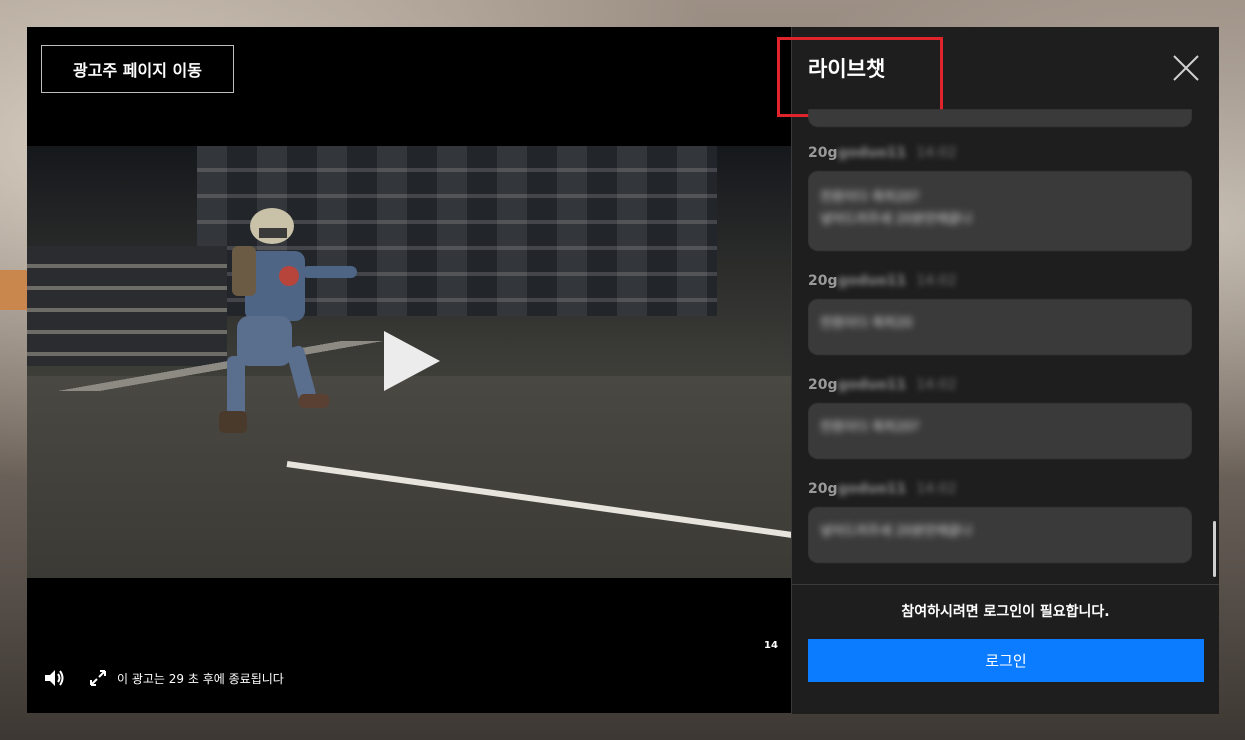 The width and height of the screenshot is (1245, 740). What do you see at coordinates (288, 320) in the screenshot?
I see `video-scene-rider` at bounding box center [288, 320].